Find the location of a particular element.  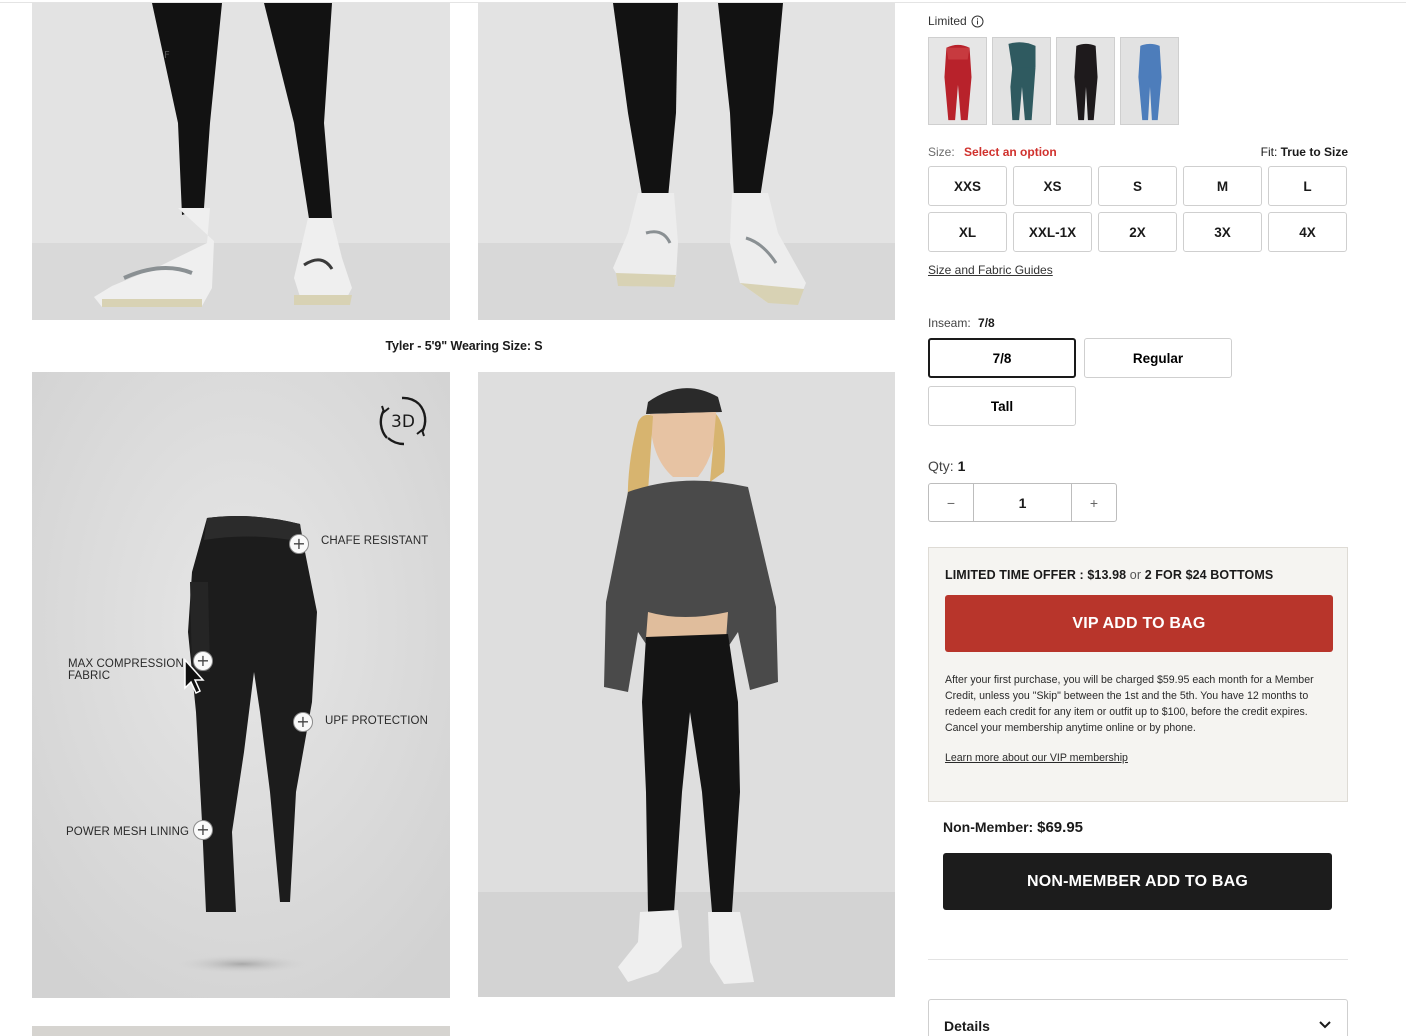

size-option: 2X is located at coordinates (1137, 232).